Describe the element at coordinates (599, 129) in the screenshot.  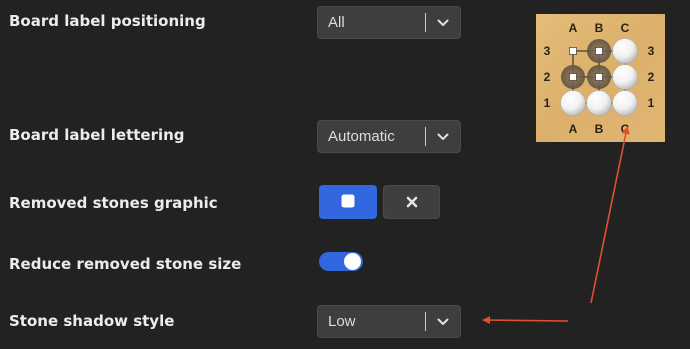
I see `board-col-label-bottom: B` at that location.